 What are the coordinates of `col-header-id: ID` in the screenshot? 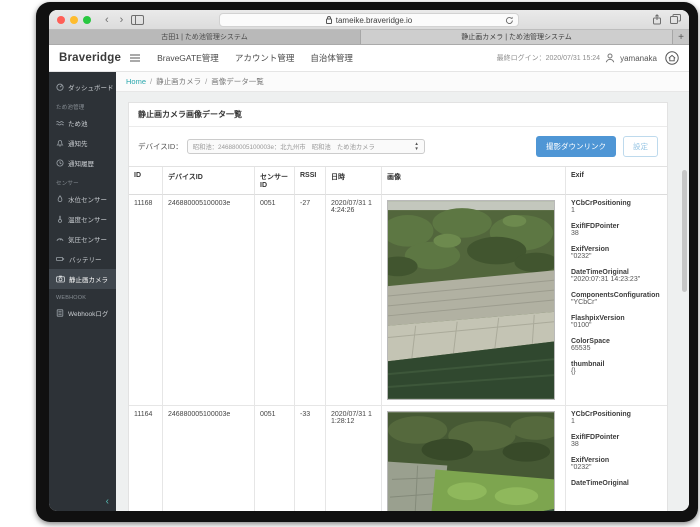 It's located at (146, 181).